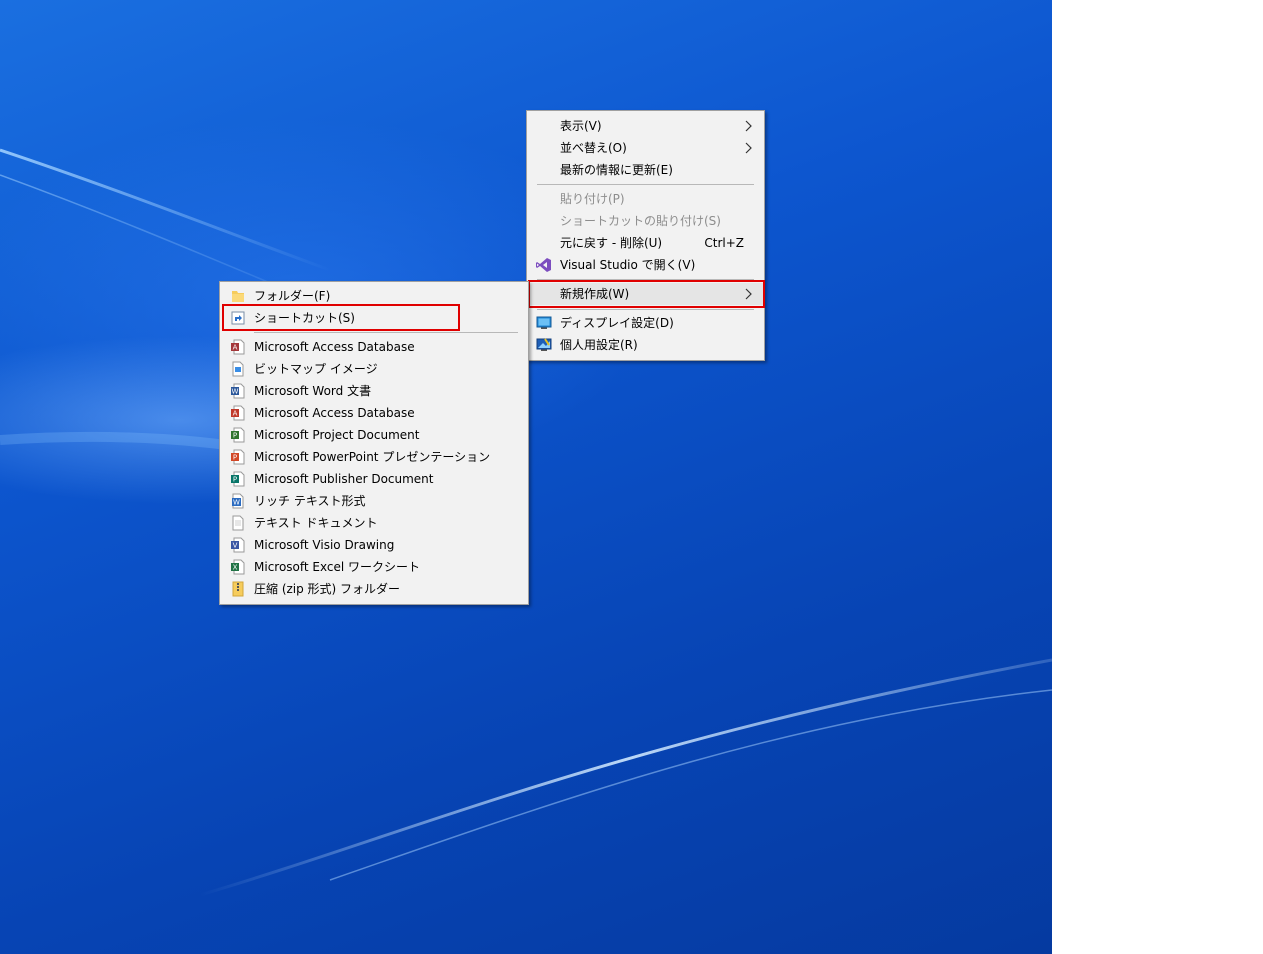 The image size is (1263, 954). What do you see at coordinates (238, 435) in the screenshot?
I see `project-file-icon: P` at bounding box center [238, 435].